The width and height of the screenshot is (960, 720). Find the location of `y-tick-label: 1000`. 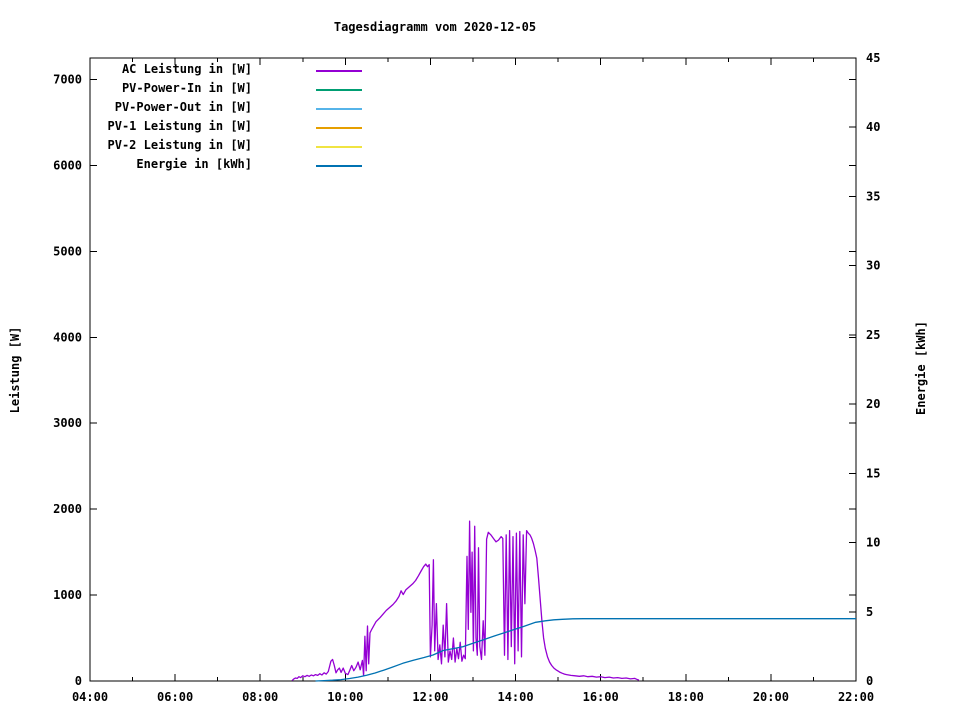

y-tick-label: 1000 is located at coordinates (67, 595).